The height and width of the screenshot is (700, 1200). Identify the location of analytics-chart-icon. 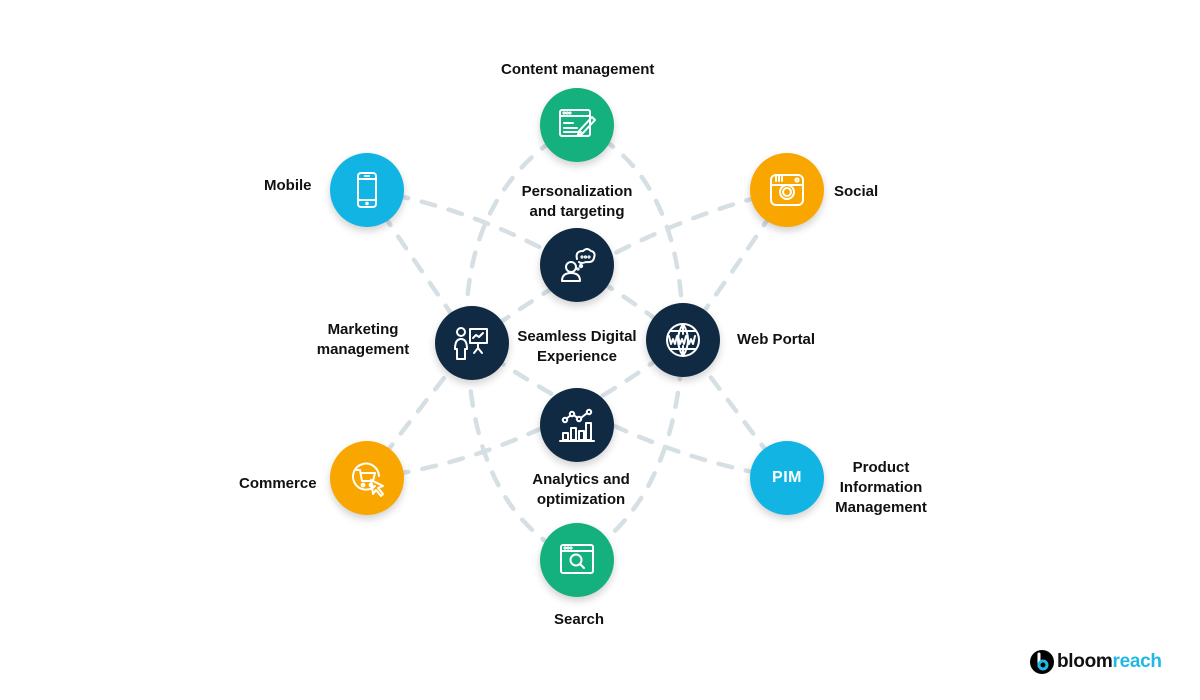
(577, 425).